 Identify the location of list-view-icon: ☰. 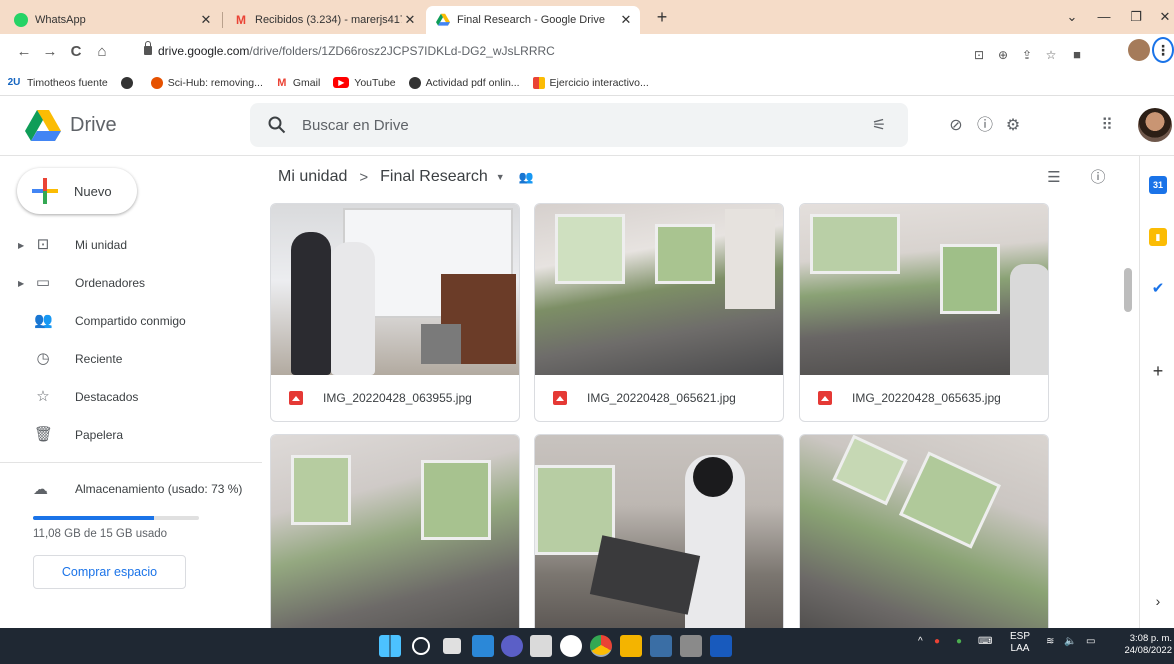
(1054, 178).